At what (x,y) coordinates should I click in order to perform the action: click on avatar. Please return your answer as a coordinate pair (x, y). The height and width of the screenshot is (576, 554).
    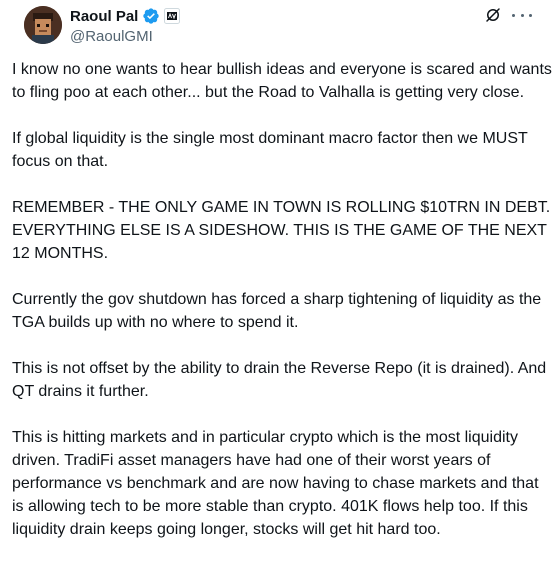
    Looking at the image, I should click on (43, 25).